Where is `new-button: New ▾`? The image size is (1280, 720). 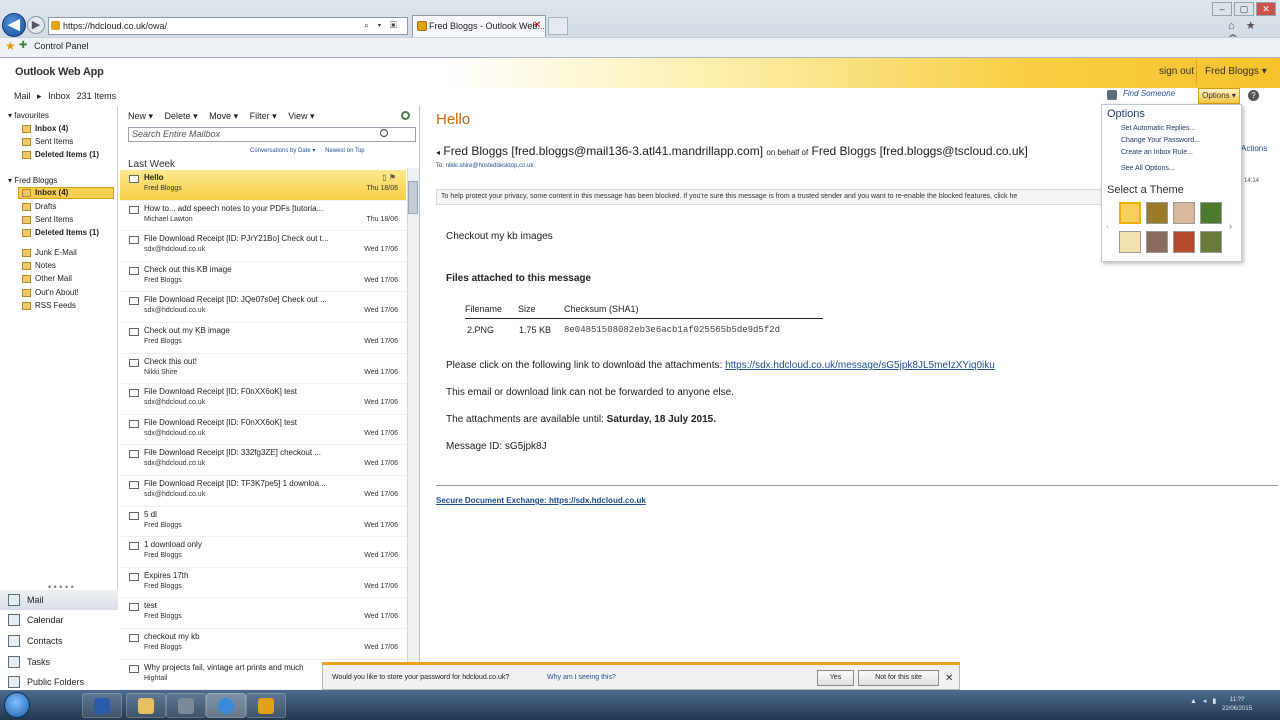
new-button: New ▾ is located at coordinates (140, 116).